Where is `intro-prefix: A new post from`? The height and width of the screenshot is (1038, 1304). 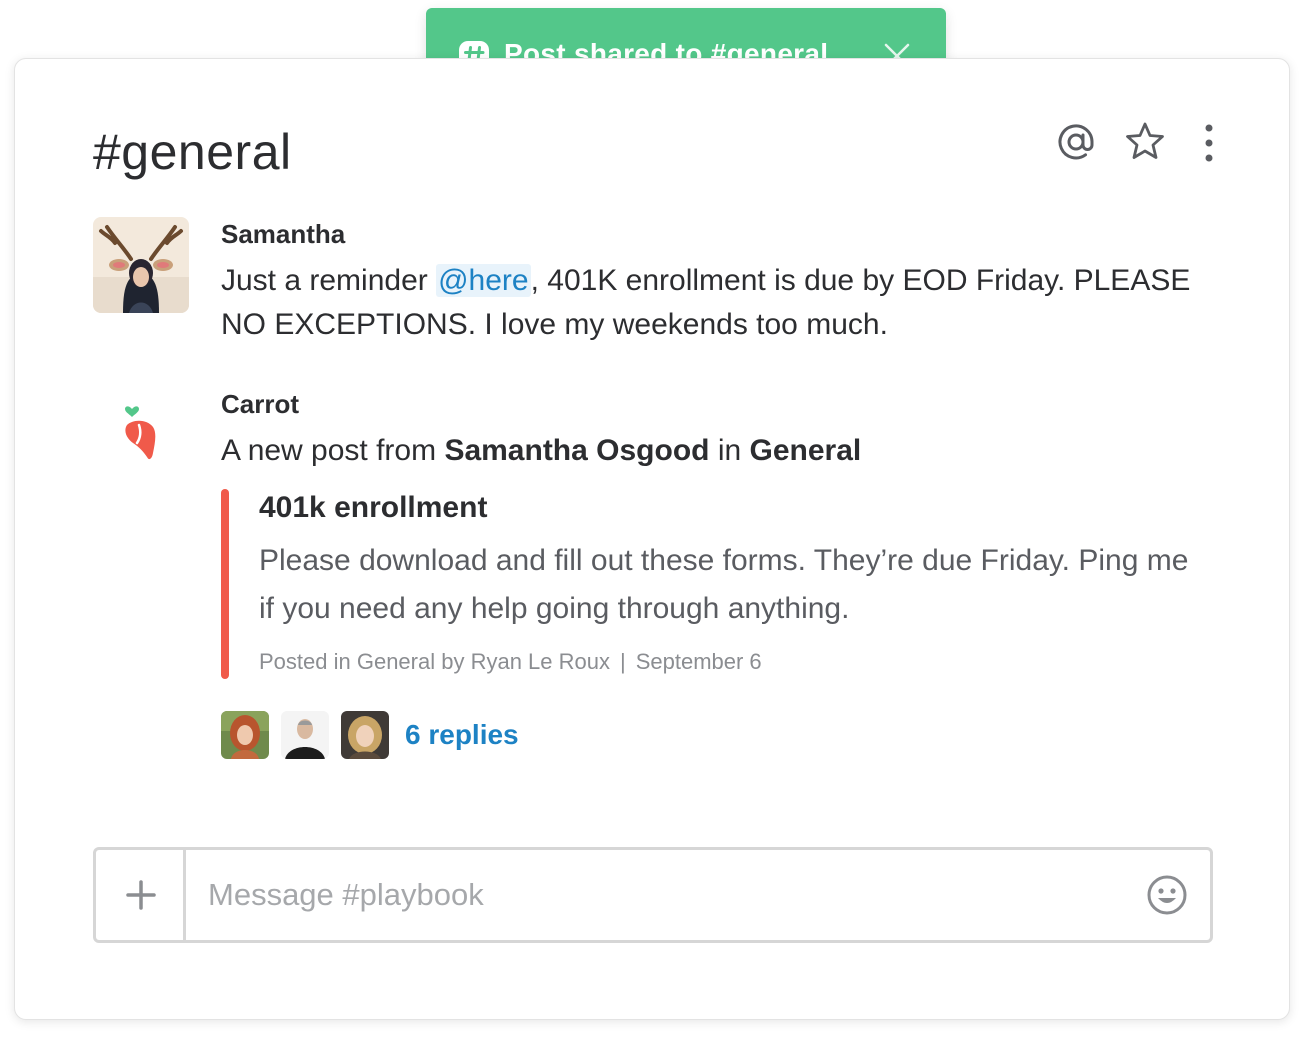 intro-prefix: A new post from is located at coordinates (333, 450).